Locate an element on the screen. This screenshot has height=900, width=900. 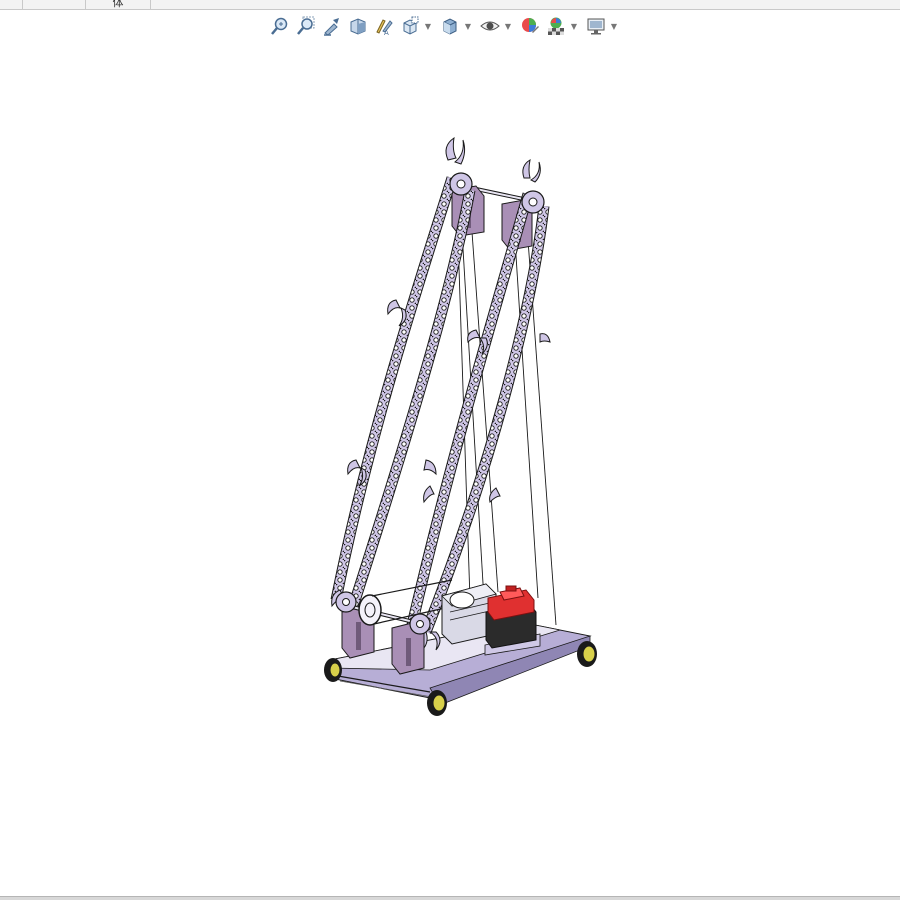
view-orientation-button is located at coordinates (410, 26).